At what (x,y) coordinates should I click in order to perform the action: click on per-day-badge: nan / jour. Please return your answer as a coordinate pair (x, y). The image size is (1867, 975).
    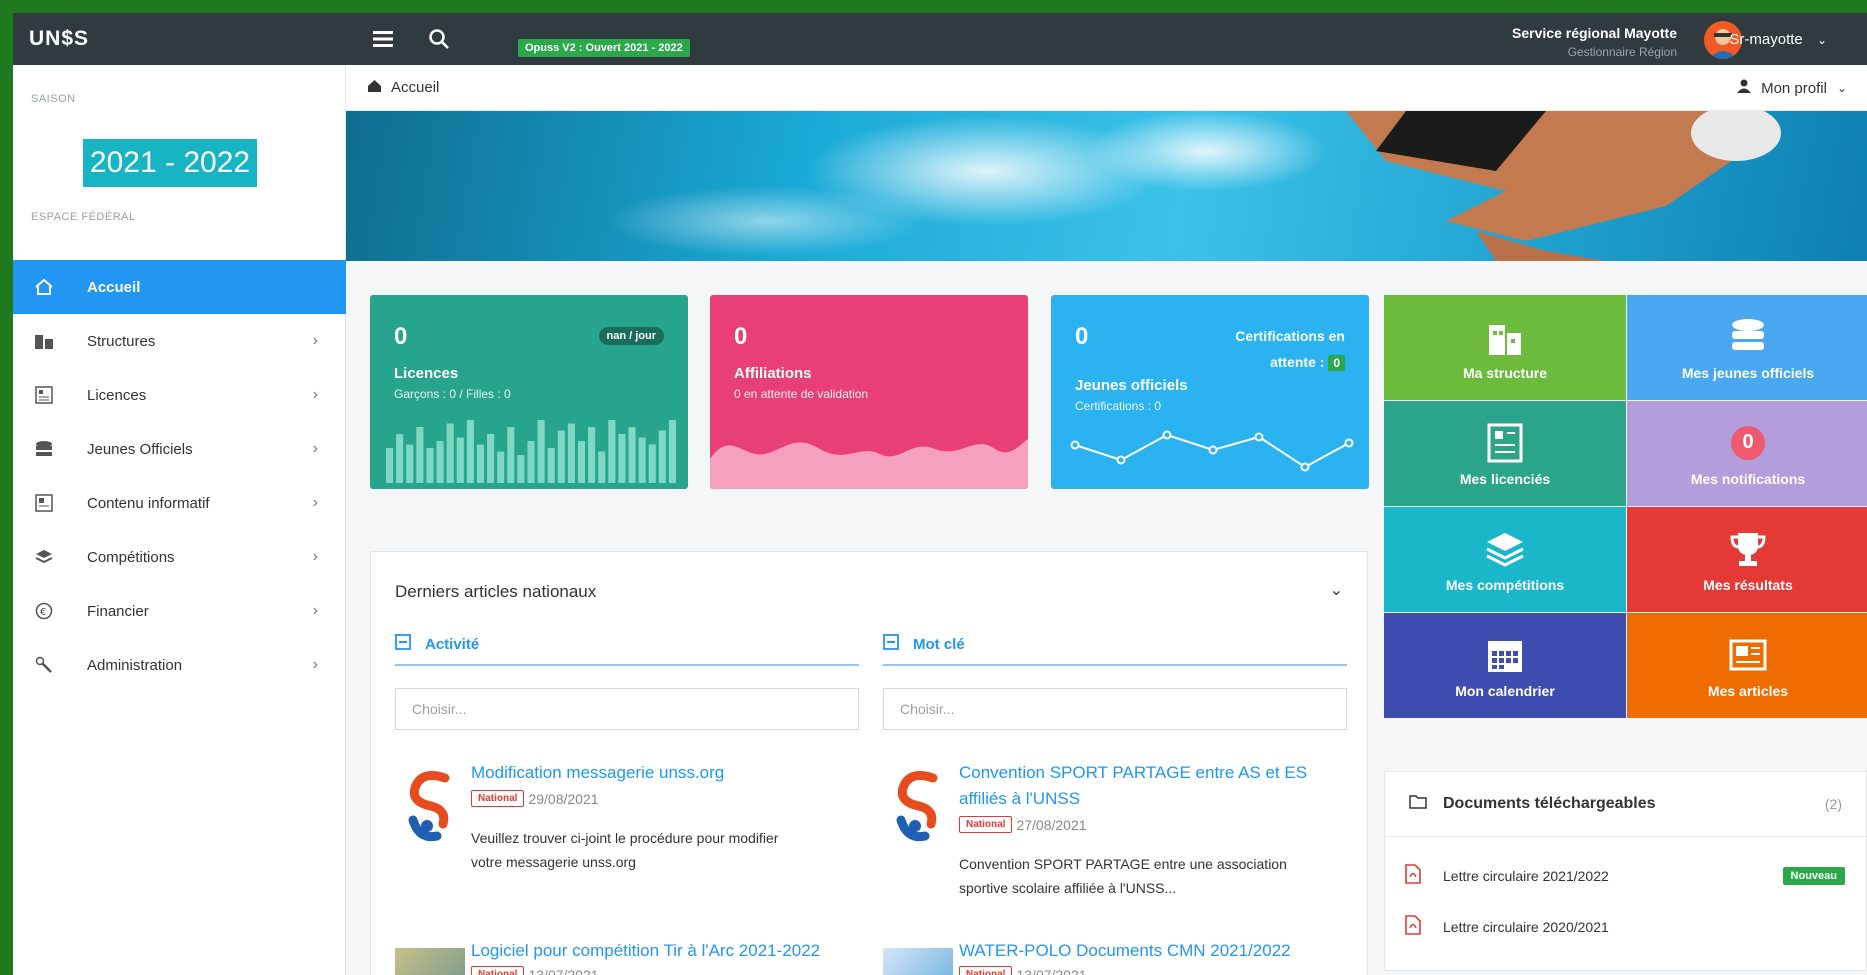
    Looking at the image, I should click on (631, 336).